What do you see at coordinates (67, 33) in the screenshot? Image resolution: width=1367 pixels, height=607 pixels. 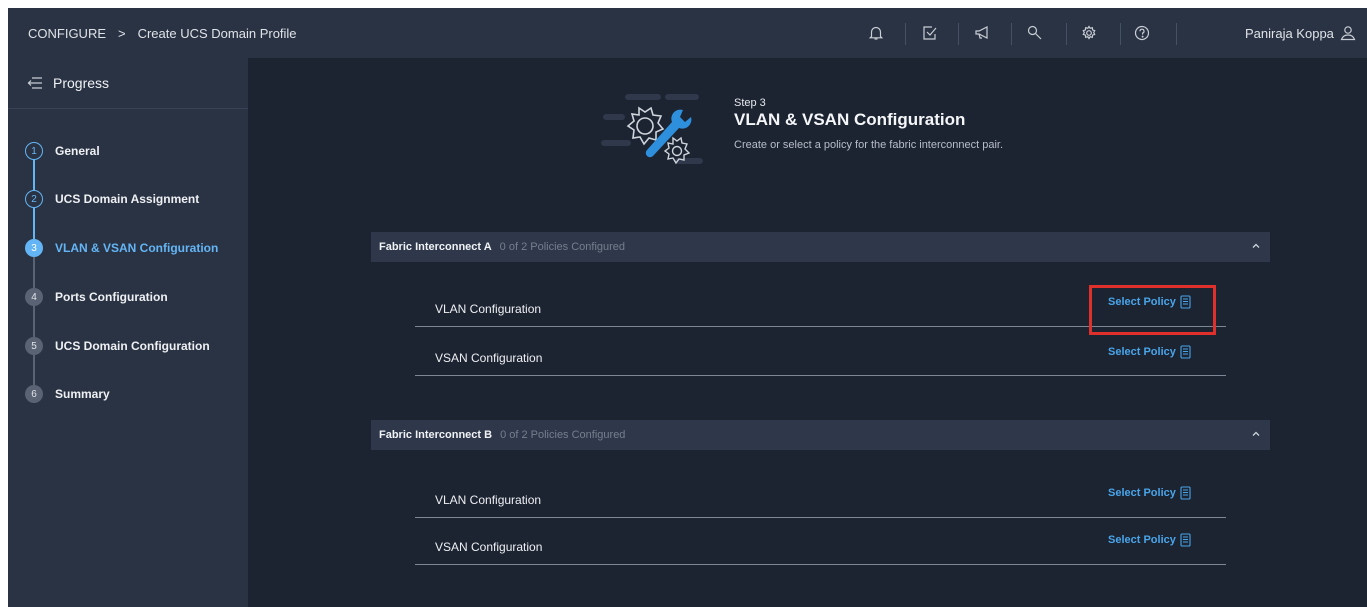 I see `breadcrumb-configure: CONFIGURE` at bounding box center [67, 33].